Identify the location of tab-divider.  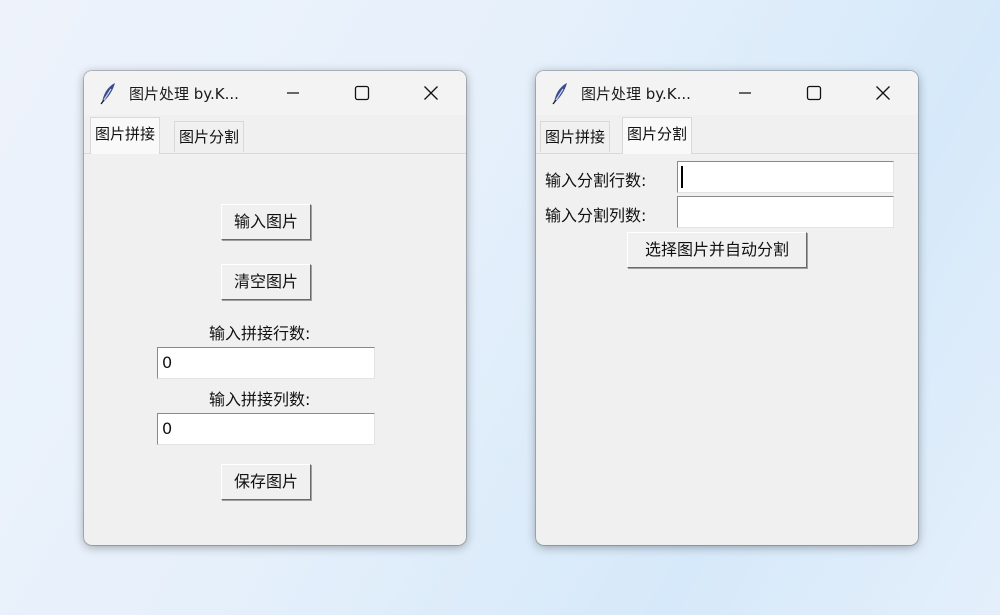
(727, 153).